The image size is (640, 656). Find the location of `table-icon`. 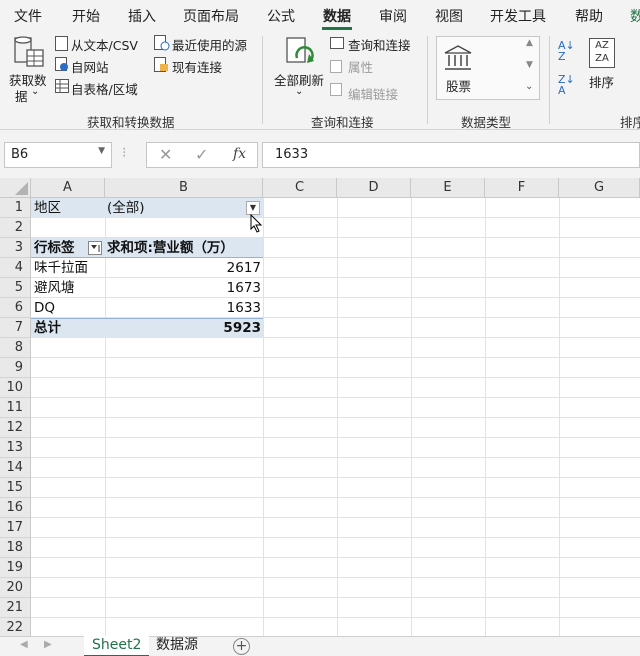

table-icon is located at coordinates (62, 86).